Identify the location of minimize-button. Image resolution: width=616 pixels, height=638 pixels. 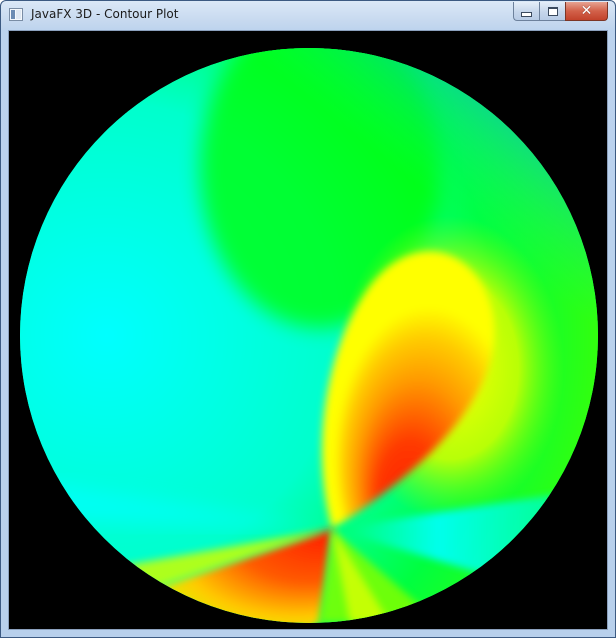
(526, 11).